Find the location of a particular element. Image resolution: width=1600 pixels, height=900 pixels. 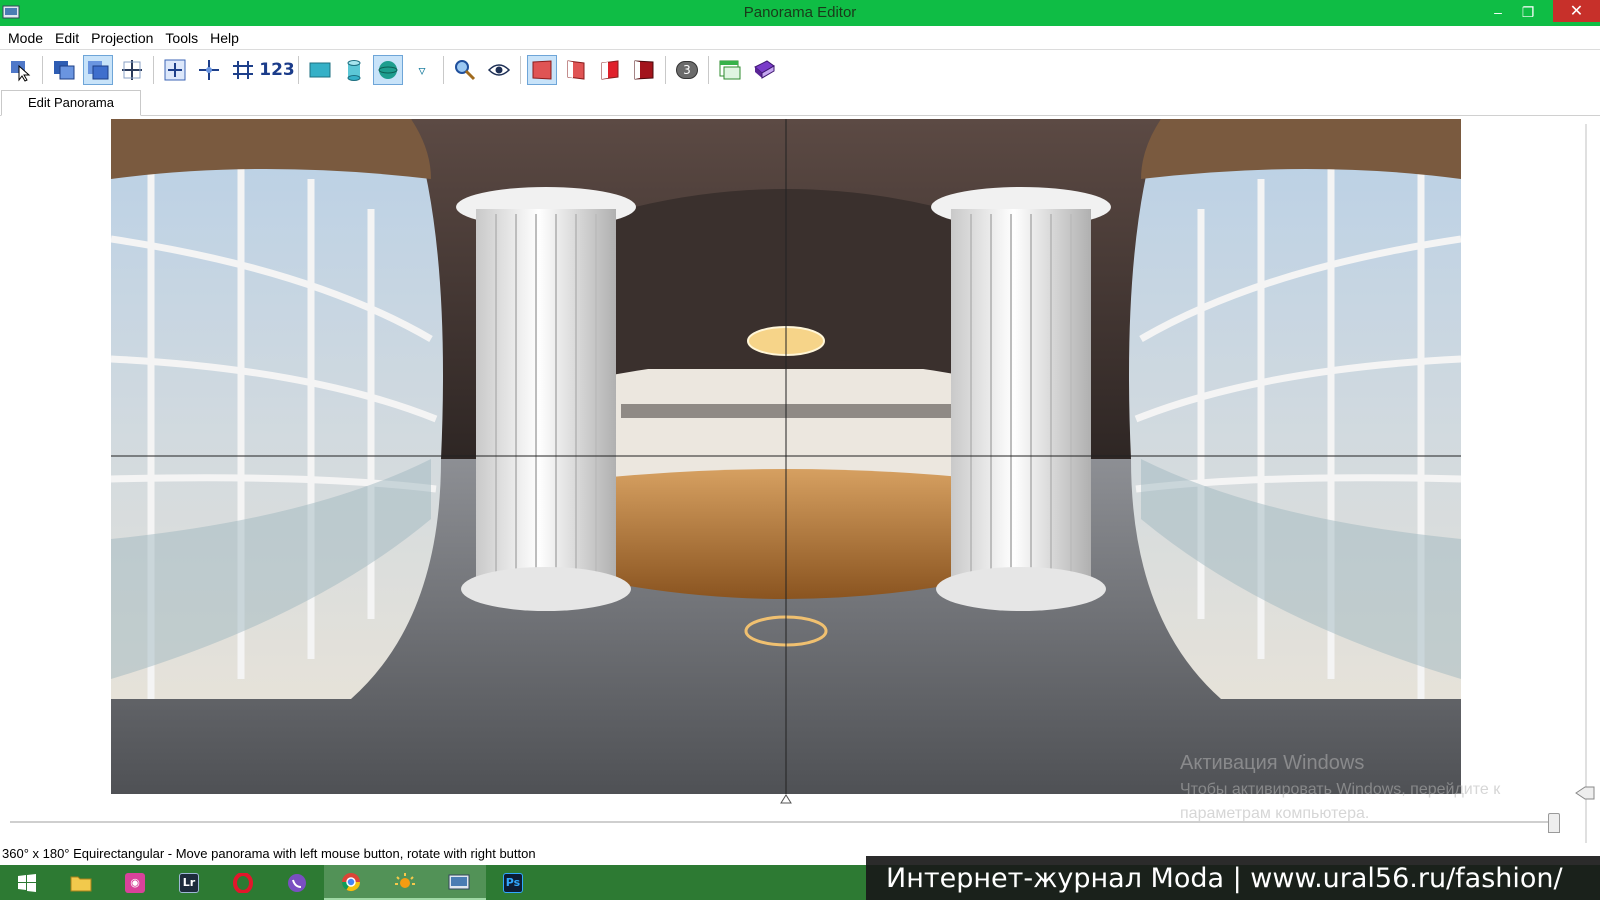

activation-watermark-line: Чтобы активировать Windows, перейдите к is located at coordinates (1340, 789).